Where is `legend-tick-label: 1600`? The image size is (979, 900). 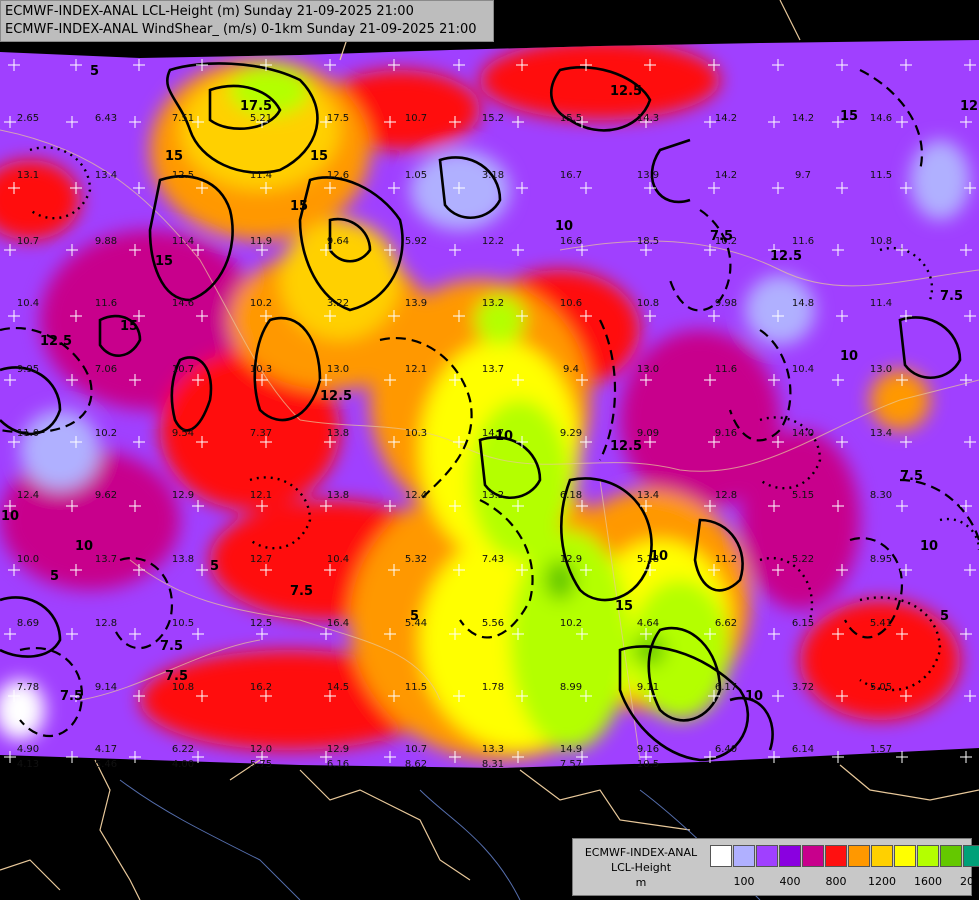 legend-tick-label: 1600 is located at coordinates (928, 881).